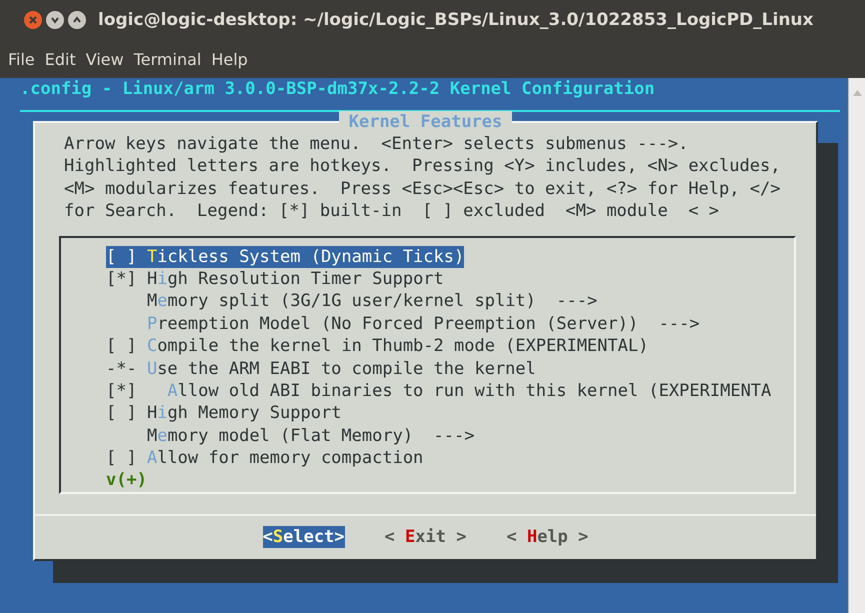  What do you see at coordinates (377, 346) in the screenshot?
I see `menu-item: [ ] Compile the kernel in Thumb-2 mode (EXPERIMENTAL)` at bounding box center [377, 346].